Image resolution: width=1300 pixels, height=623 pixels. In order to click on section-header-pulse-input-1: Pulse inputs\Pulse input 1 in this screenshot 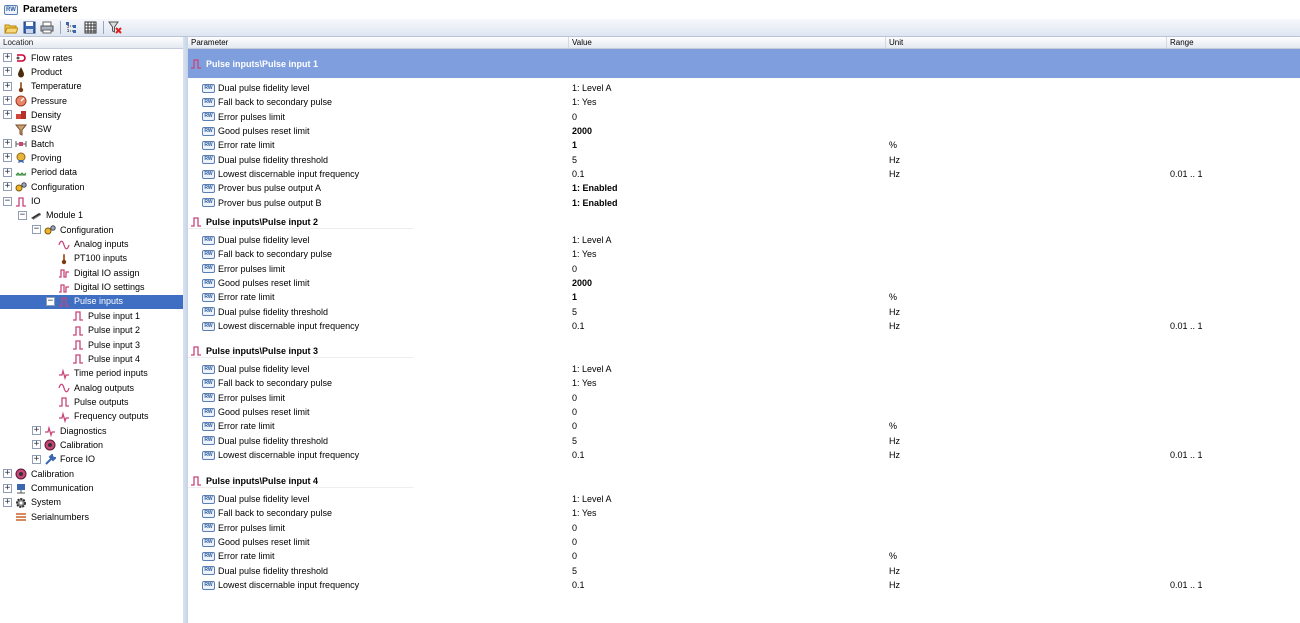, I will do `click(744, 63)`.